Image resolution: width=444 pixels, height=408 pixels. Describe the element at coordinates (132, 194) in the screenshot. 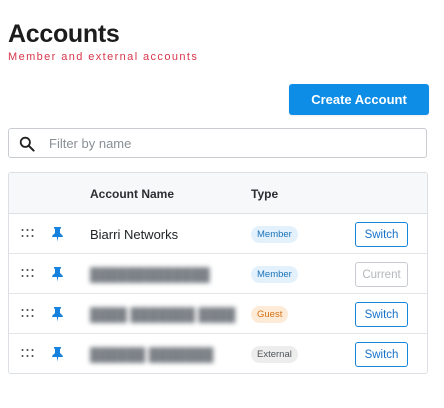

I see `column-header-account-name: Account Name` at that location.